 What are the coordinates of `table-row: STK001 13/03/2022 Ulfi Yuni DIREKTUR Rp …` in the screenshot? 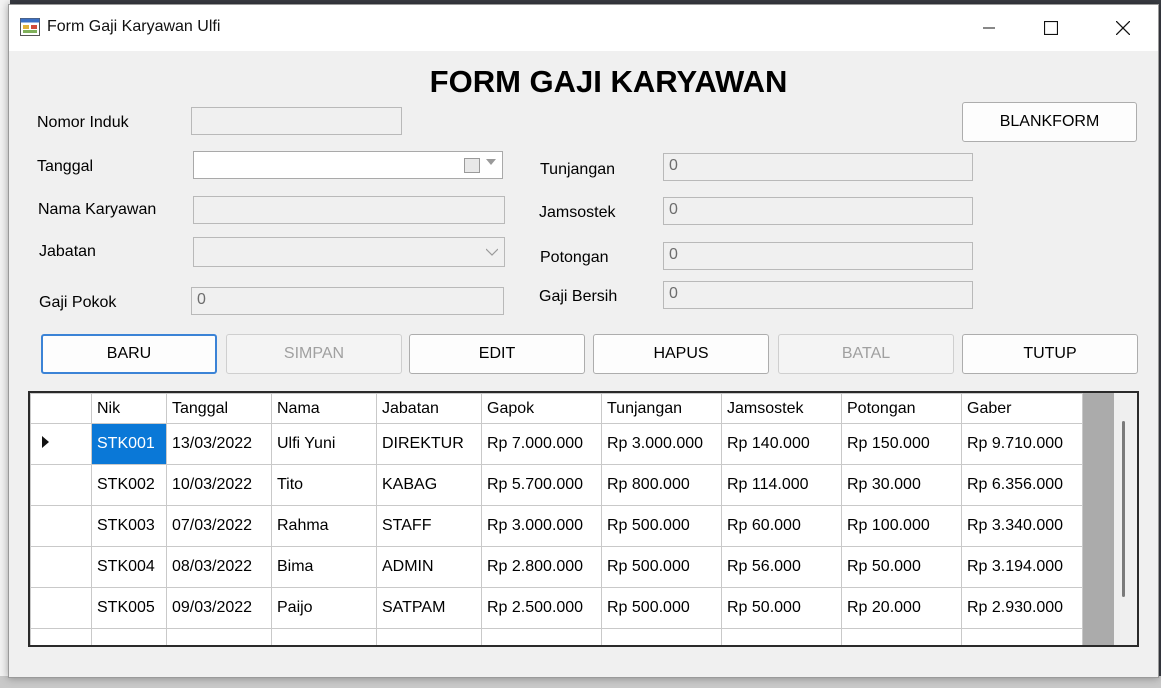 It's located at (556, 444).